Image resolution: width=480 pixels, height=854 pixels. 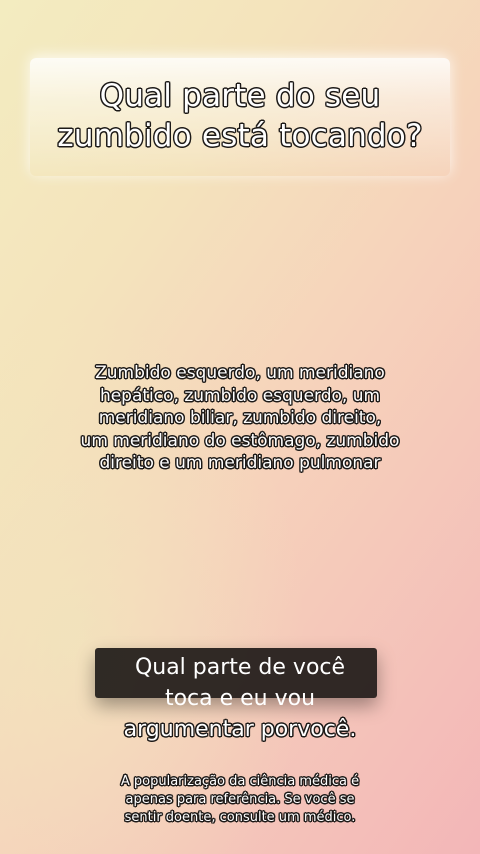 I want to click on disclaimer-line: apenas para referência. Se você se, so click(x=240, y=799).